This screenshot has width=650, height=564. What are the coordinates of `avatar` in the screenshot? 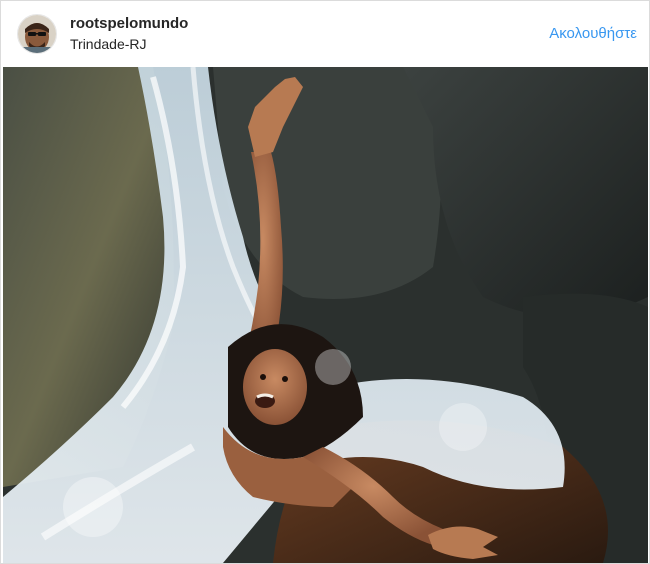 It's located at (37, 34).